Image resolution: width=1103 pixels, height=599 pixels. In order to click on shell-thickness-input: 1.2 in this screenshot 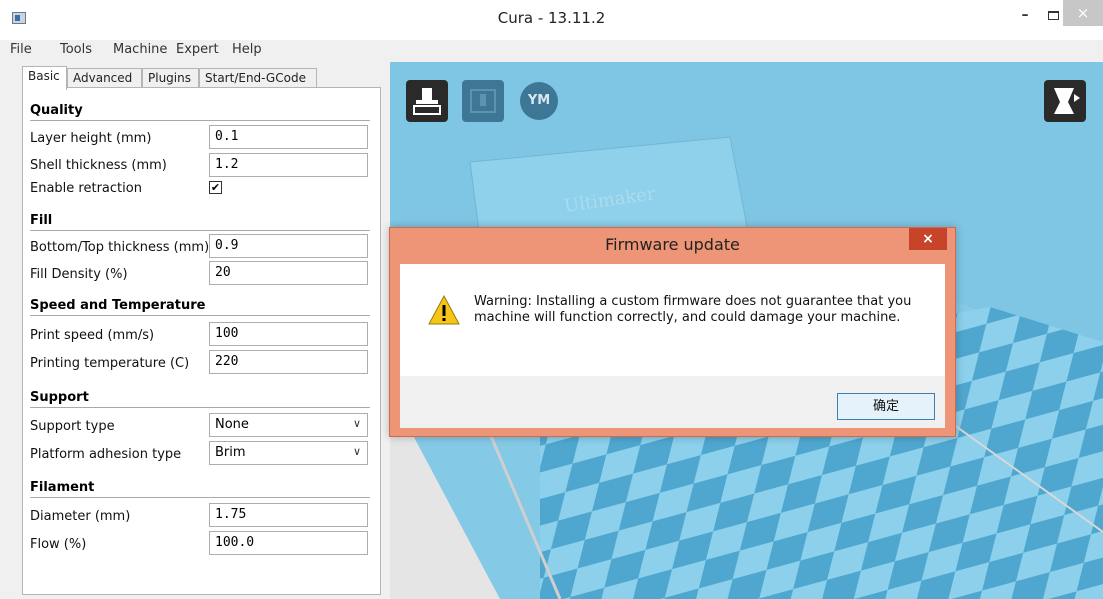, I will do `click(288, 165)`.